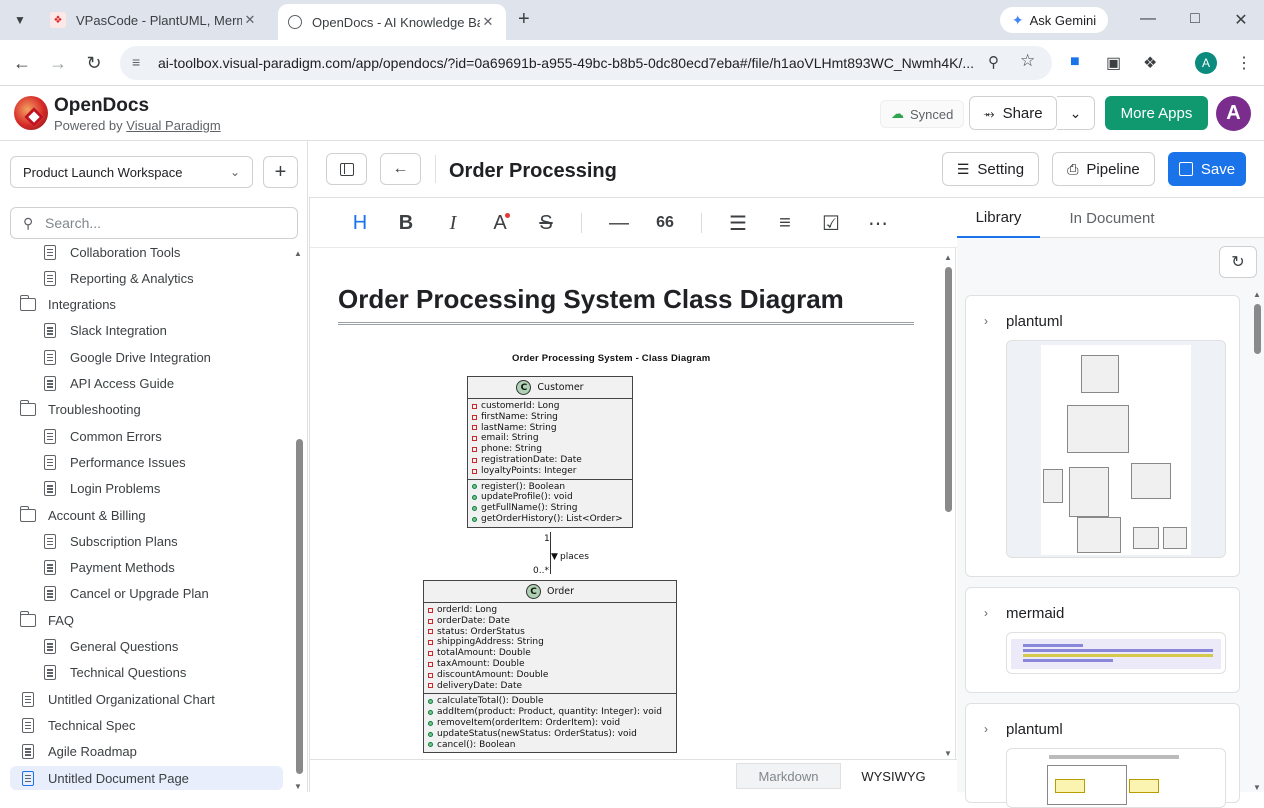  Describe the element at coordinates (1150, 63) in the screenshot. I see `puzzle-extensions-icon: ❖` at that location.